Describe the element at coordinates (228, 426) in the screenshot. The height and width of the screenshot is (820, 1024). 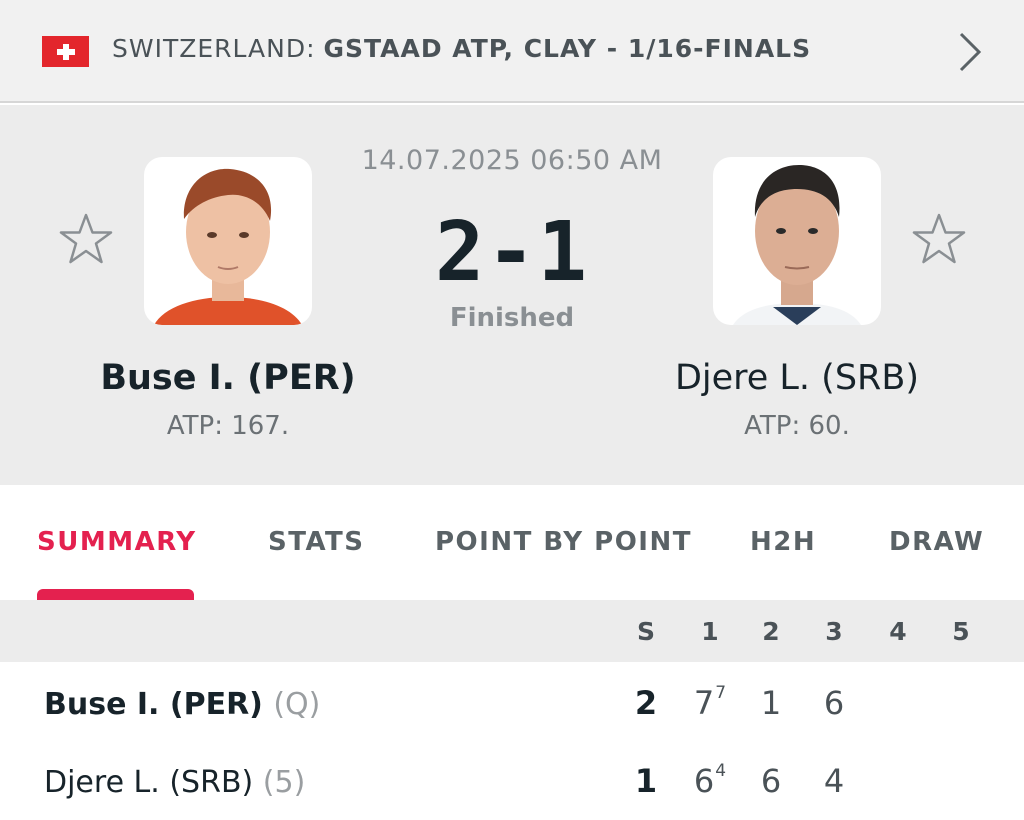
I see `player-rank-home: ATP: 167.` at that location.